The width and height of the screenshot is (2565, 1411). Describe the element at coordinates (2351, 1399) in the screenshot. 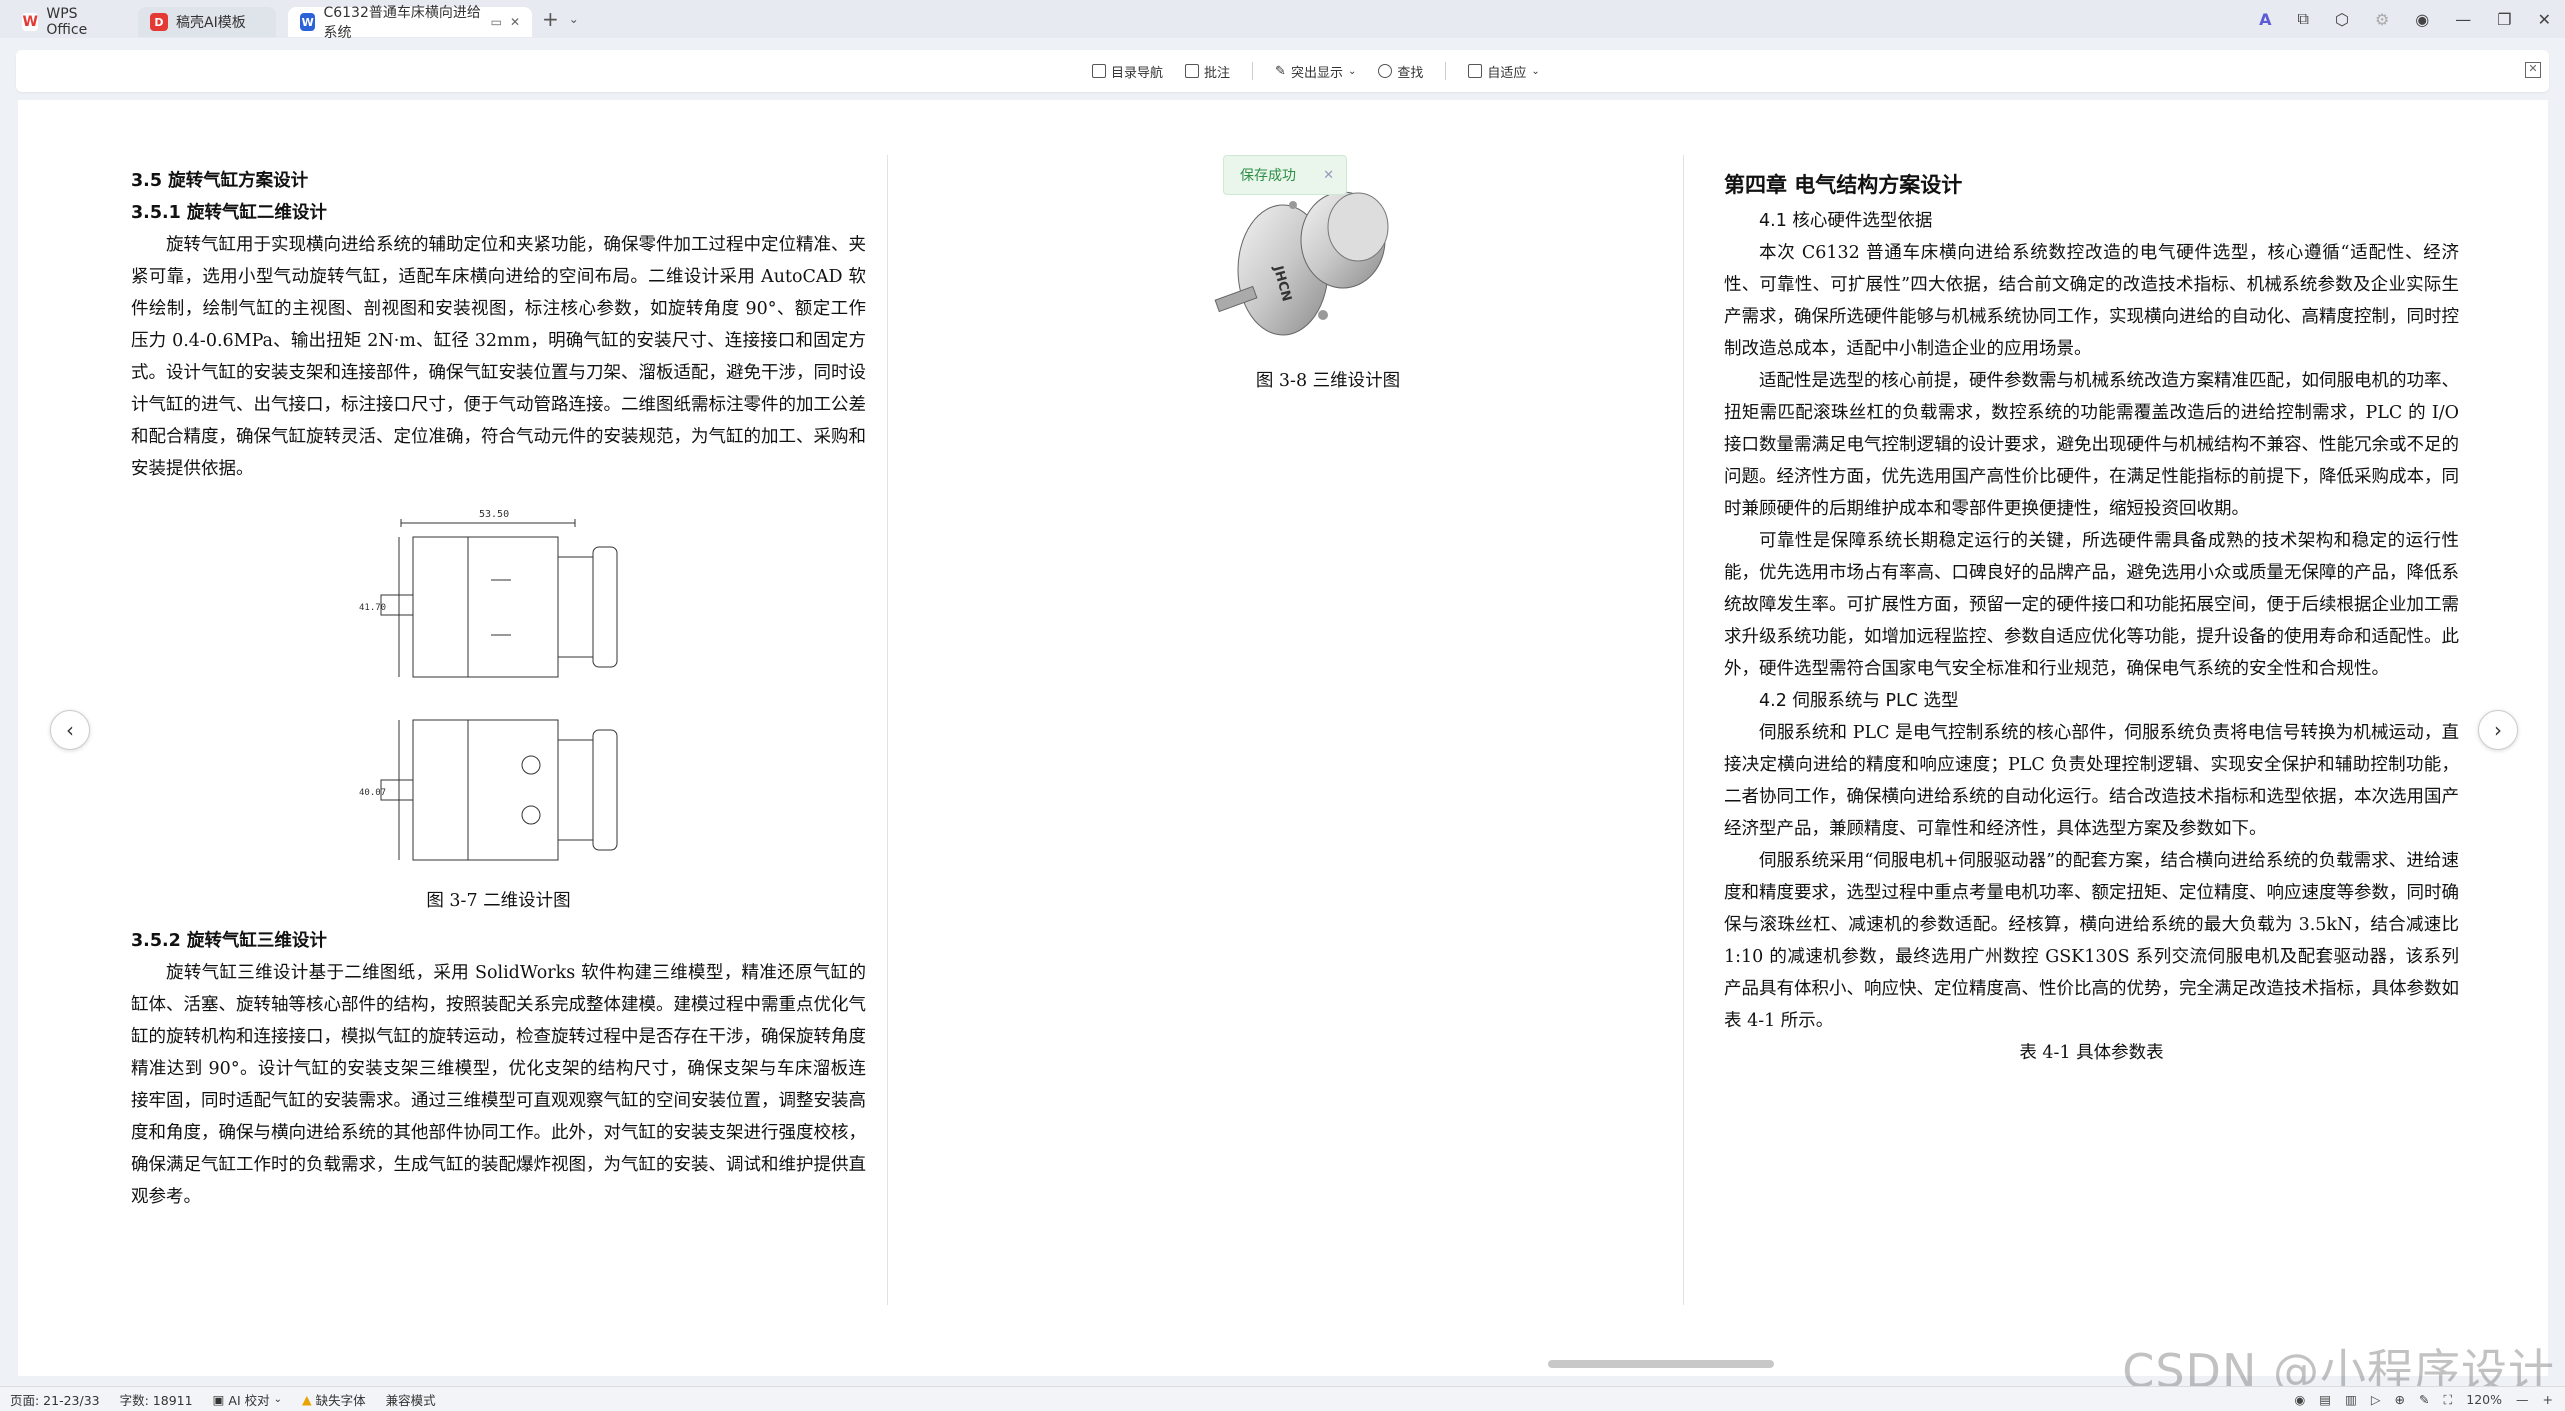

I see `outline-view-icon: ▥` at that location.